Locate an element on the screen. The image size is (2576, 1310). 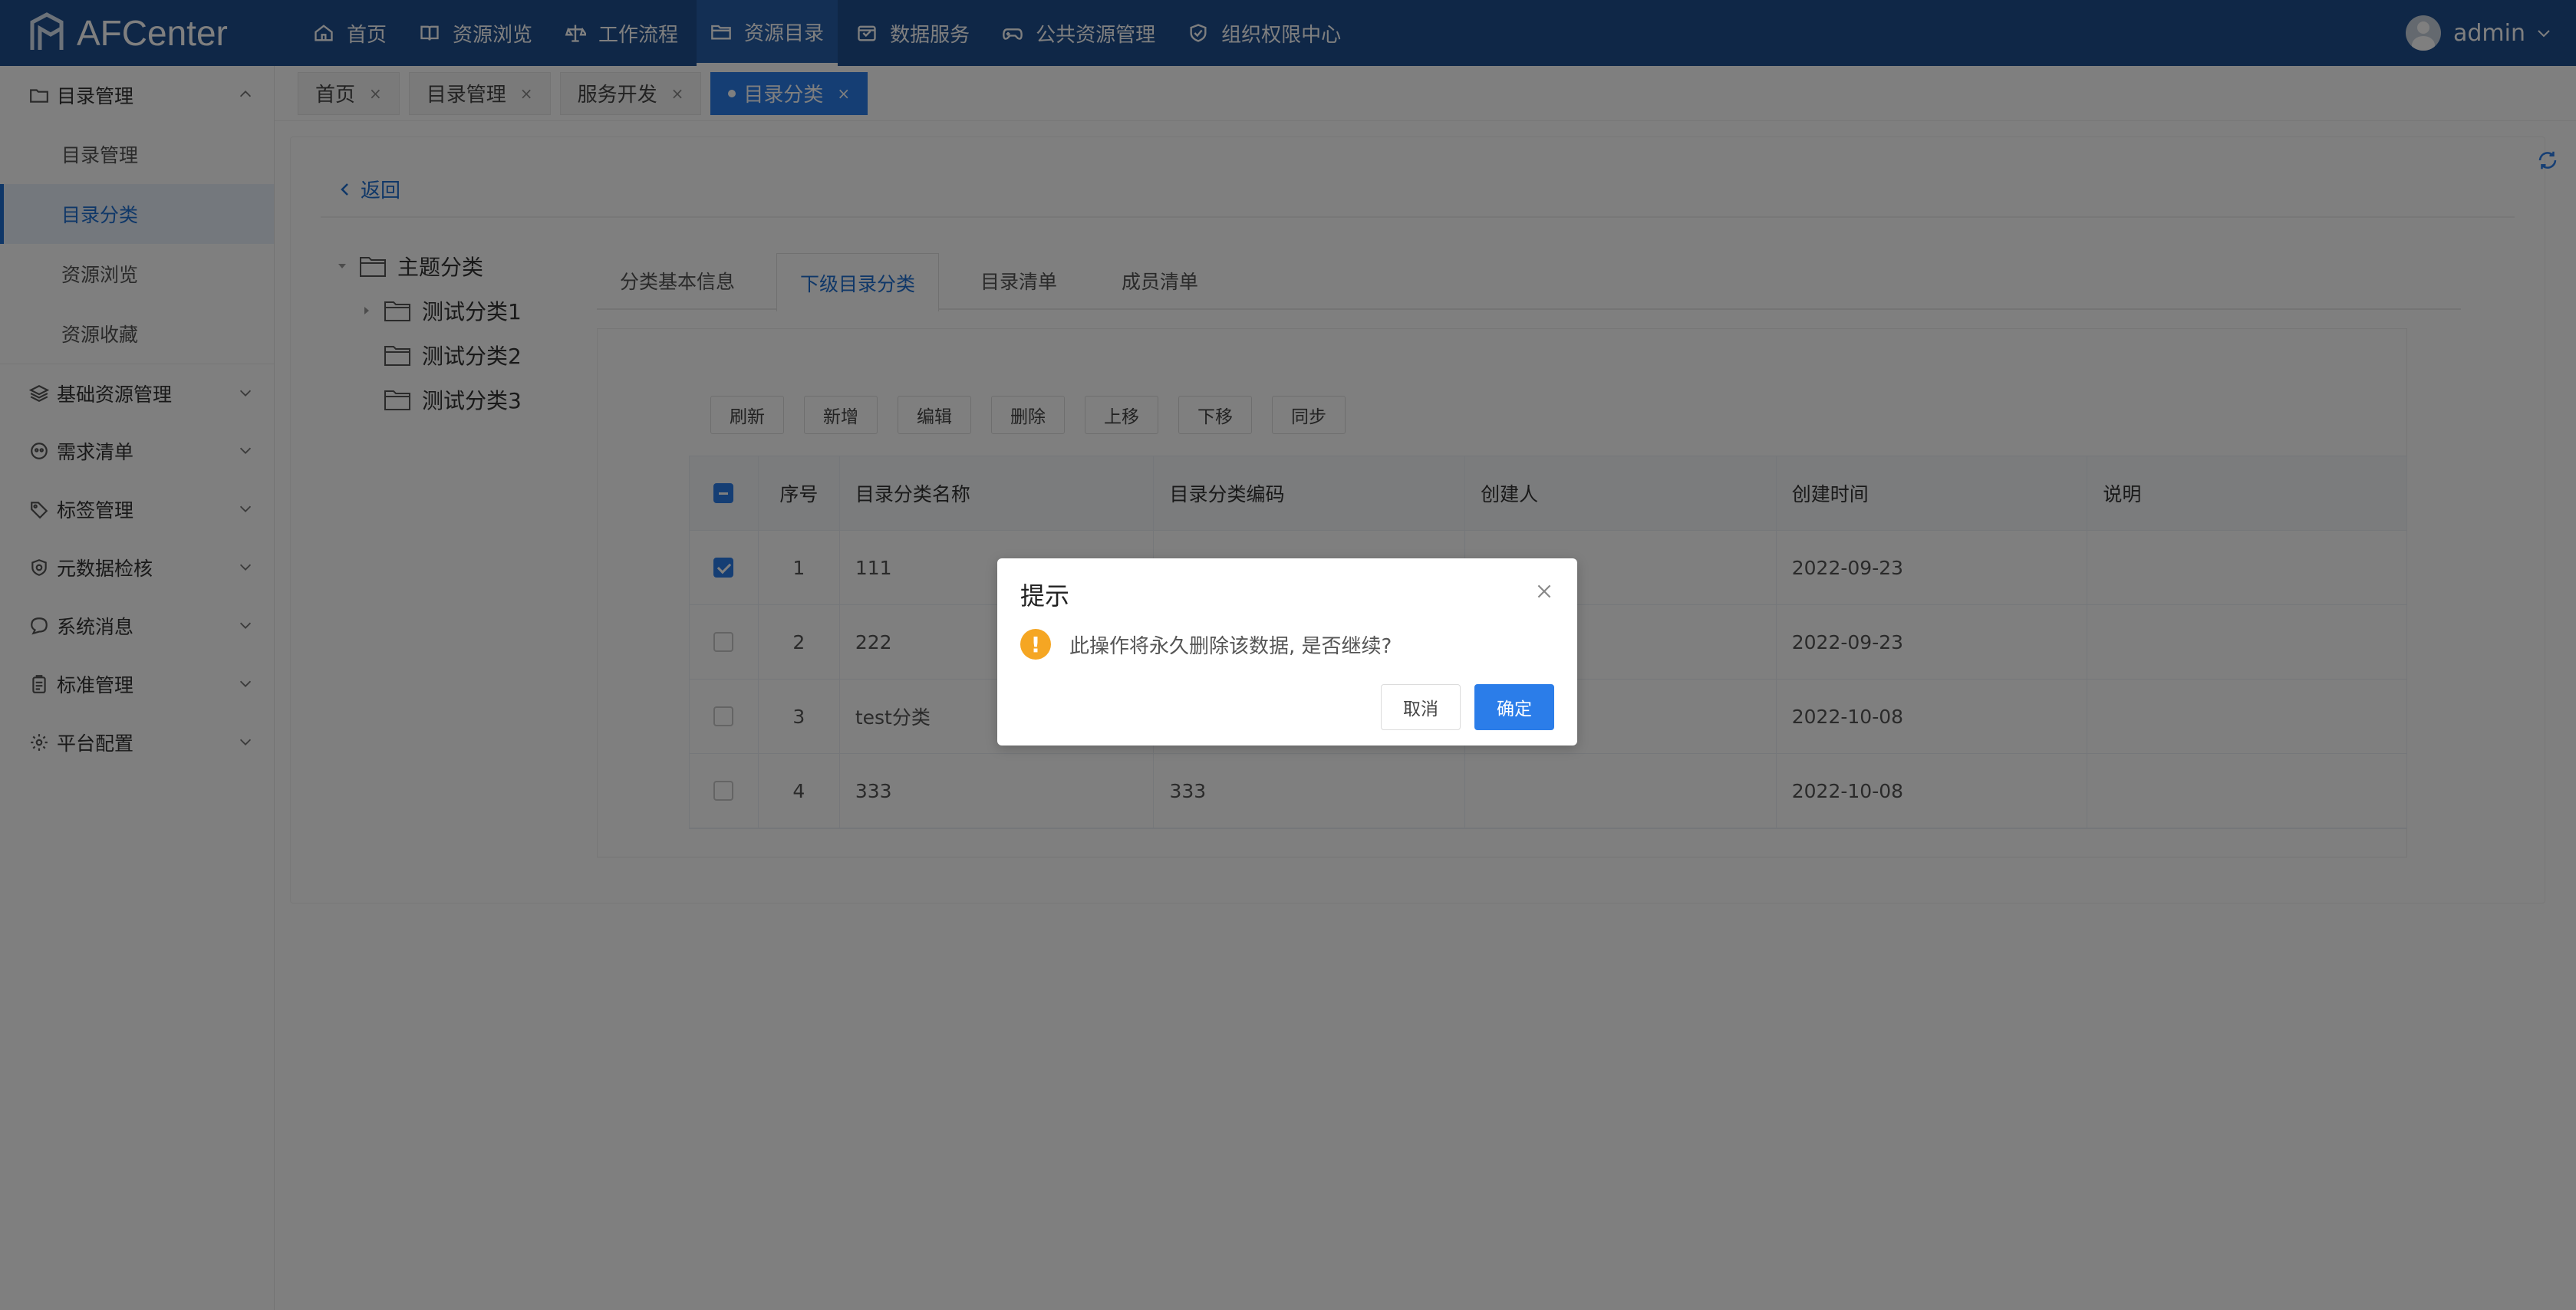
cancel-button: 取消 is located at coordinates (1421, 707).